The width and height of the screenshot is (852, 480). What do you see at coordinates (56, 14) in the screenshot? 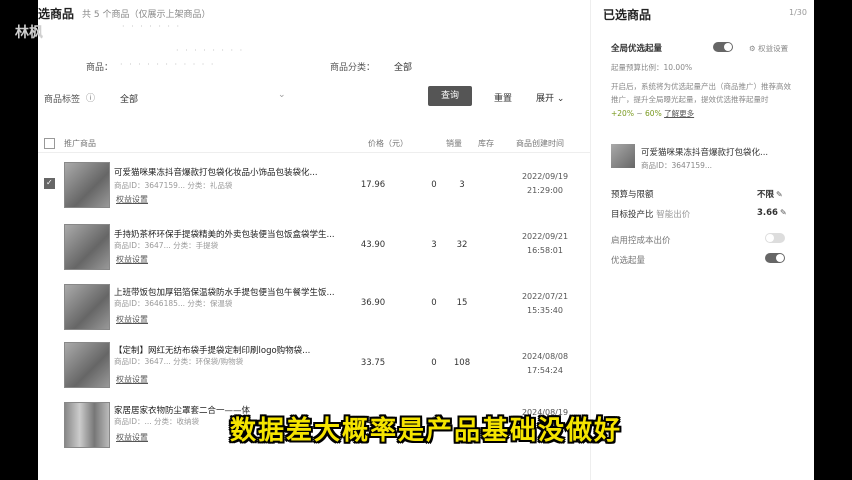
I see `panel-title: 选商品` at bounding box center [56, 14].